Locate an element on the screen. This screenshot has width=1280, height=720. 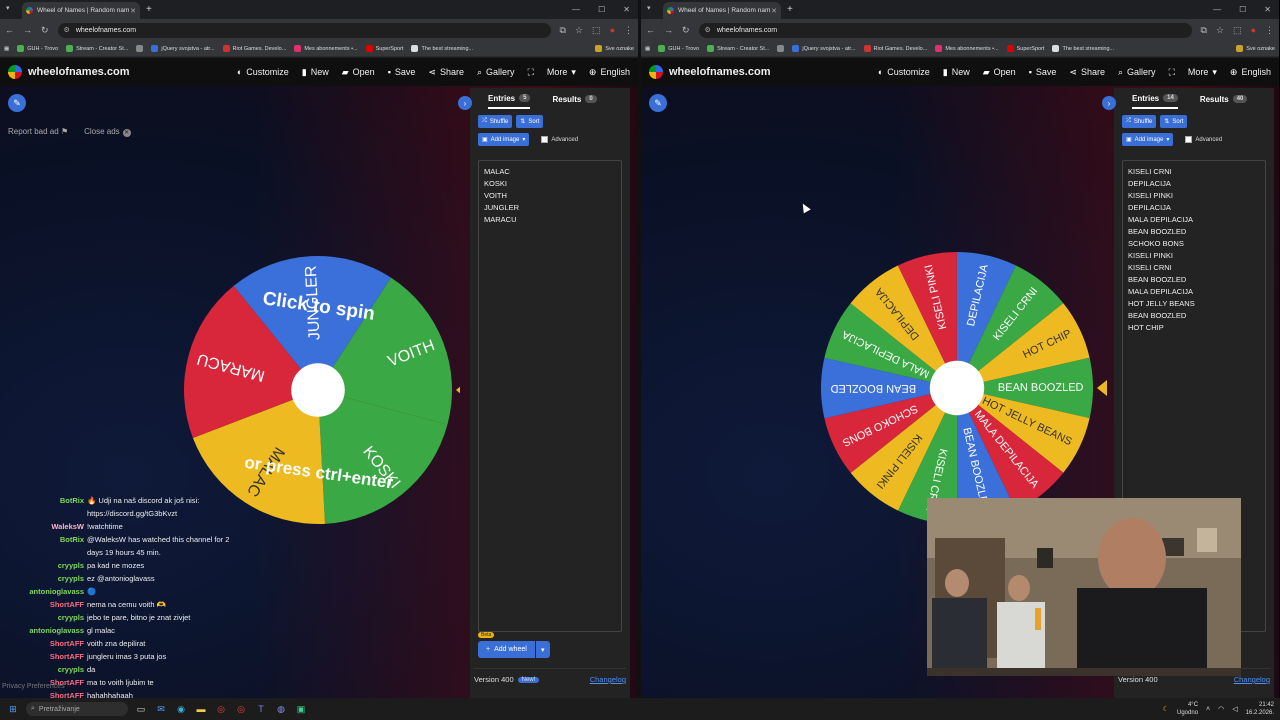
nav-gallery: ⌕ Gallery is located at coordinates (1137, 72).